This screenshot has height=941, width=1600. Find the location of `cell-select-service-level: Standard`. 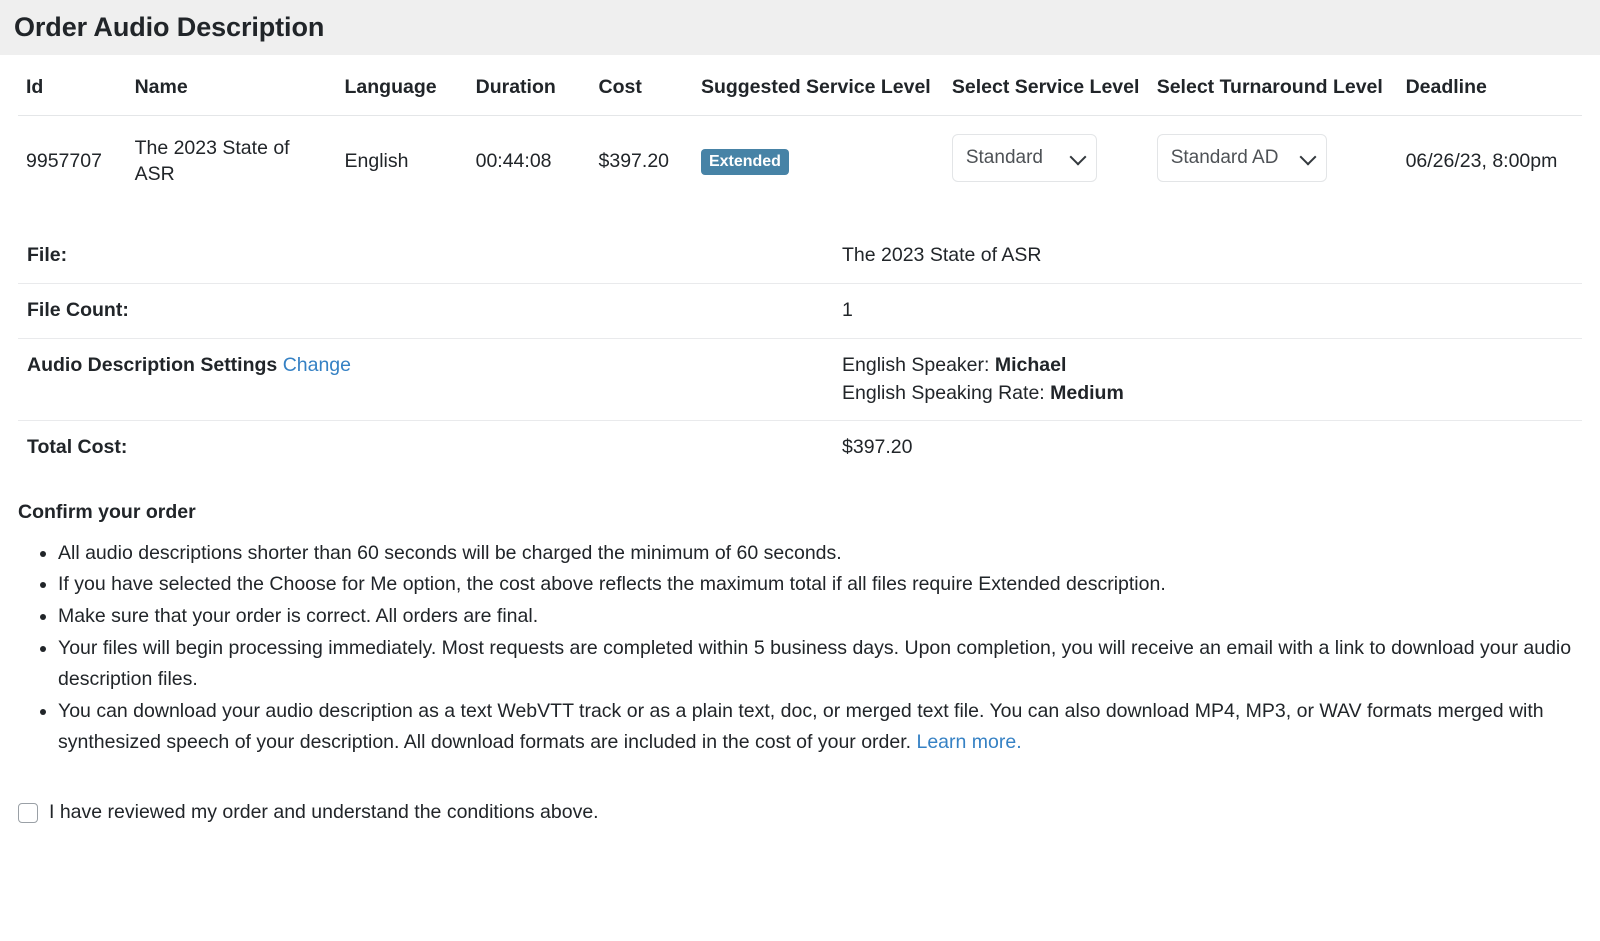

cell-select-service-level: Standard is located at coordinates (1046, 161).